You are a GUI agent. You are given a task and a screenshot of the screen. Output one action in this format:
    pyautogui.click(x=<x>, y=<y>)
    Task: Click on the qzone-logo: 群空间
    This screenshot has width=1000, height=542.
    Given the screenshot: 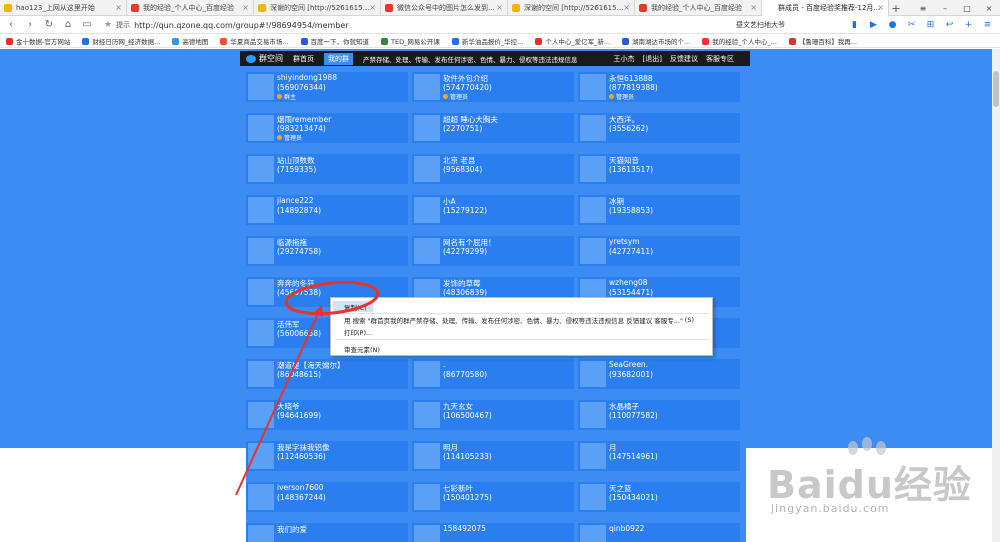 What is the action you would take?
    pyautogui.click(x=264, y=58)
    